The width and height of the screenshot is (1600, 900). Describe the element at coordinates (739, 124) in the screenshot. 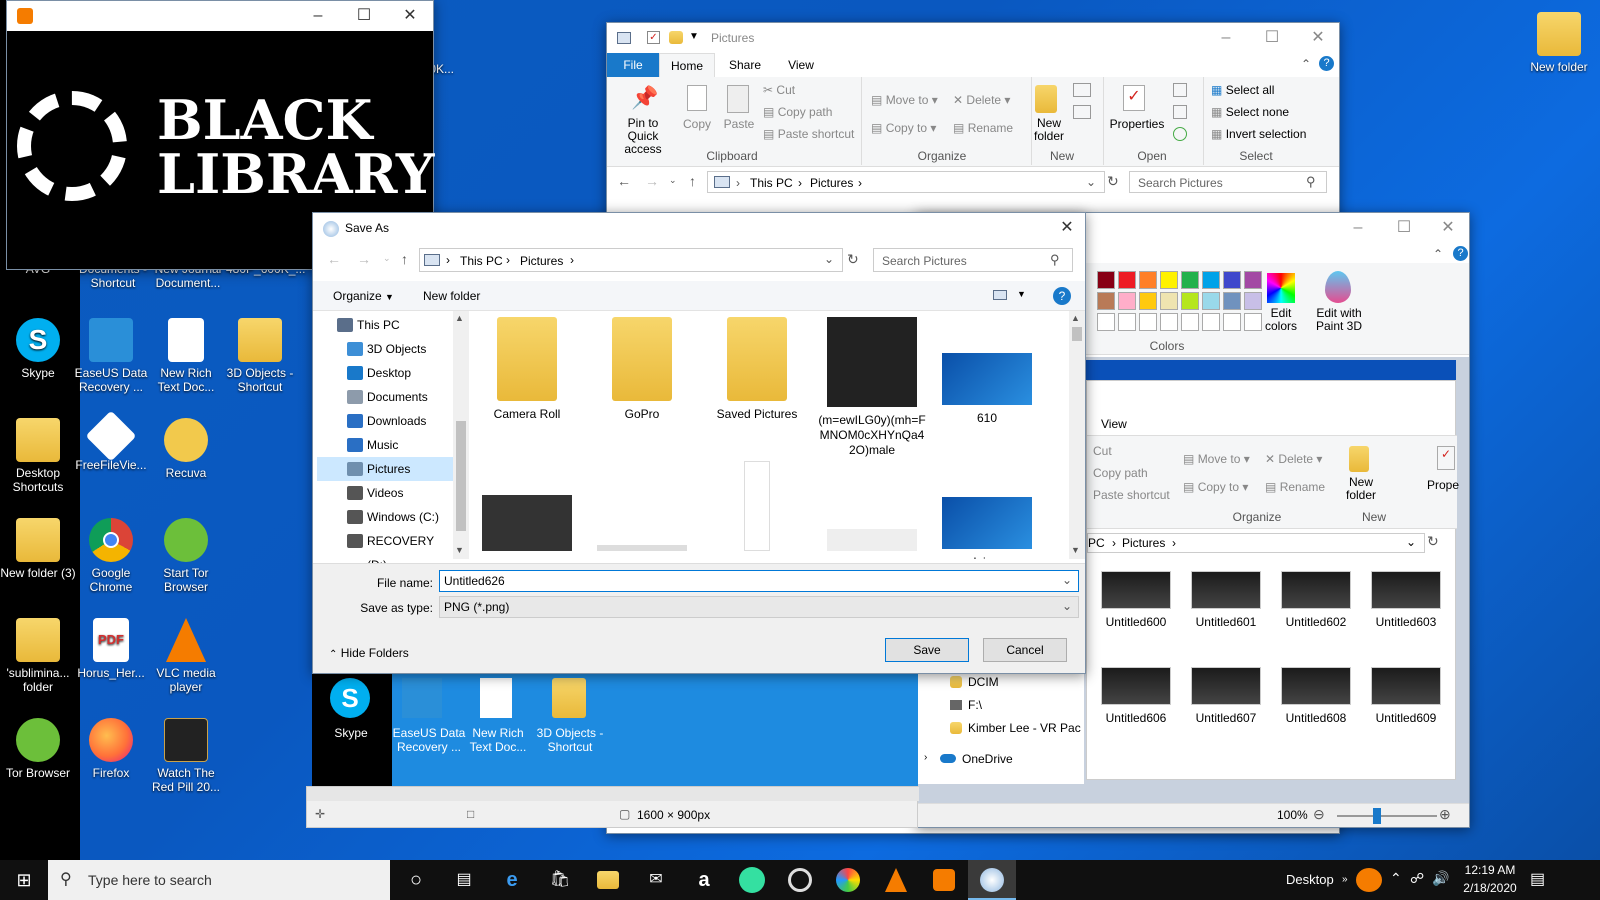

I see `paste-button: Paste` at that location.